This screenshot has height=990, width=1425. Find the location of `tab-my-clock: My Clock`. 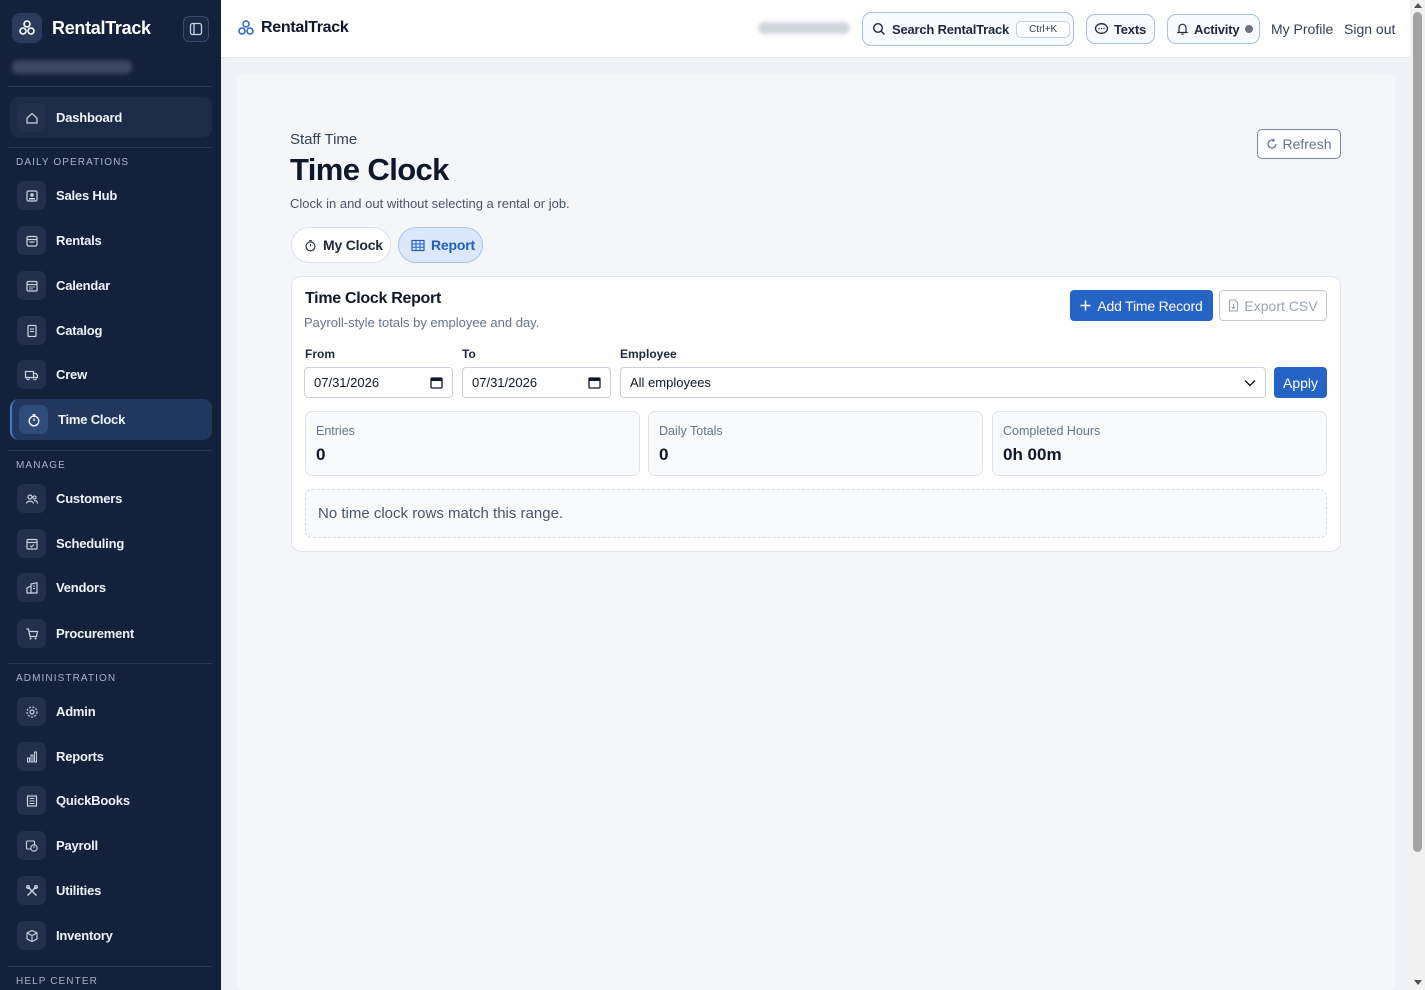

tab-my-clock: My Clock is located at coordinates (341, 245).